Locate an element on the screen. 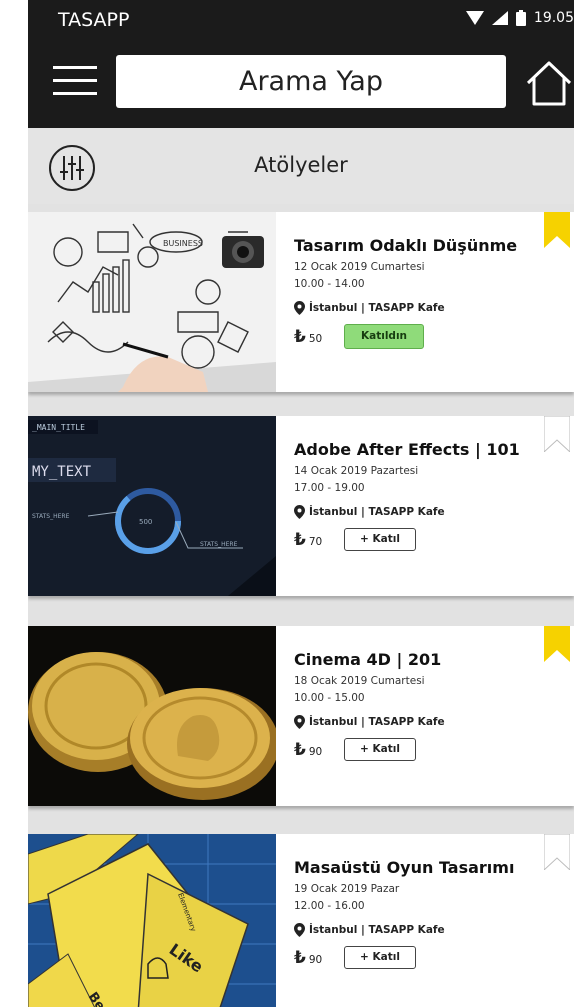 The width and height of the screenshot is (574, 1007). home-icon is located at coordinates (549, 83).